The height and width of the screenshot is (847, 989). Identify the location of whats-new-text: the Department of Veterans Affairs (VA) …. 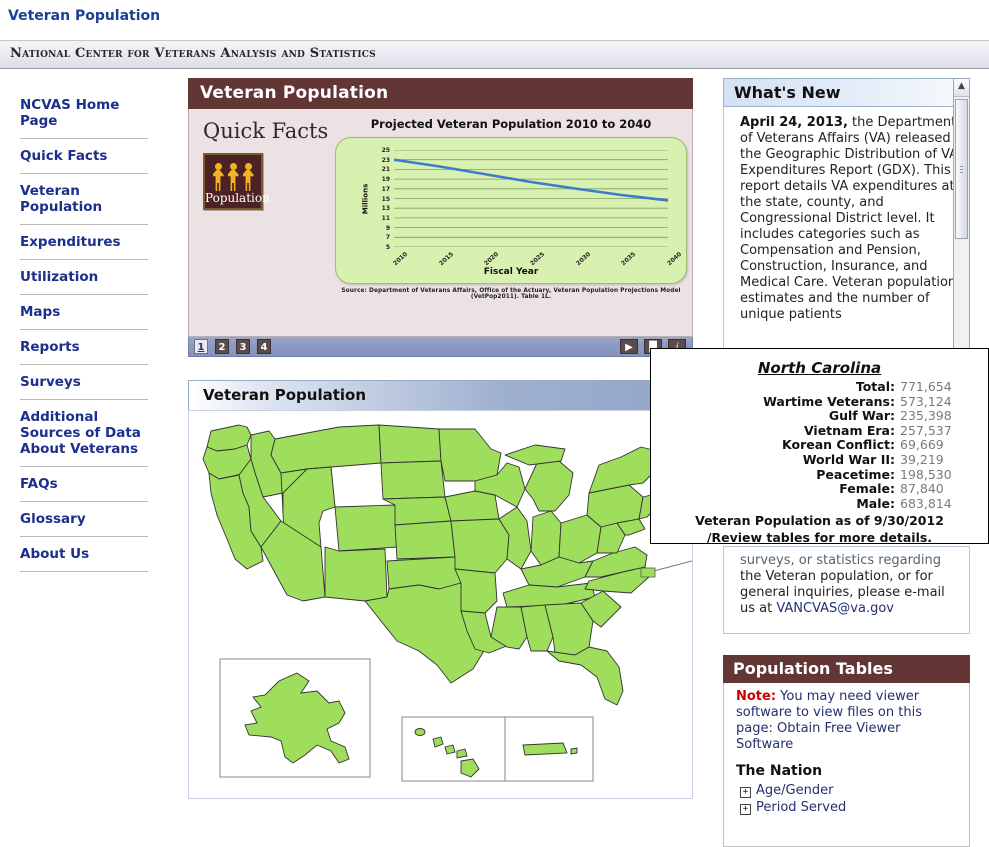
(849, 218).